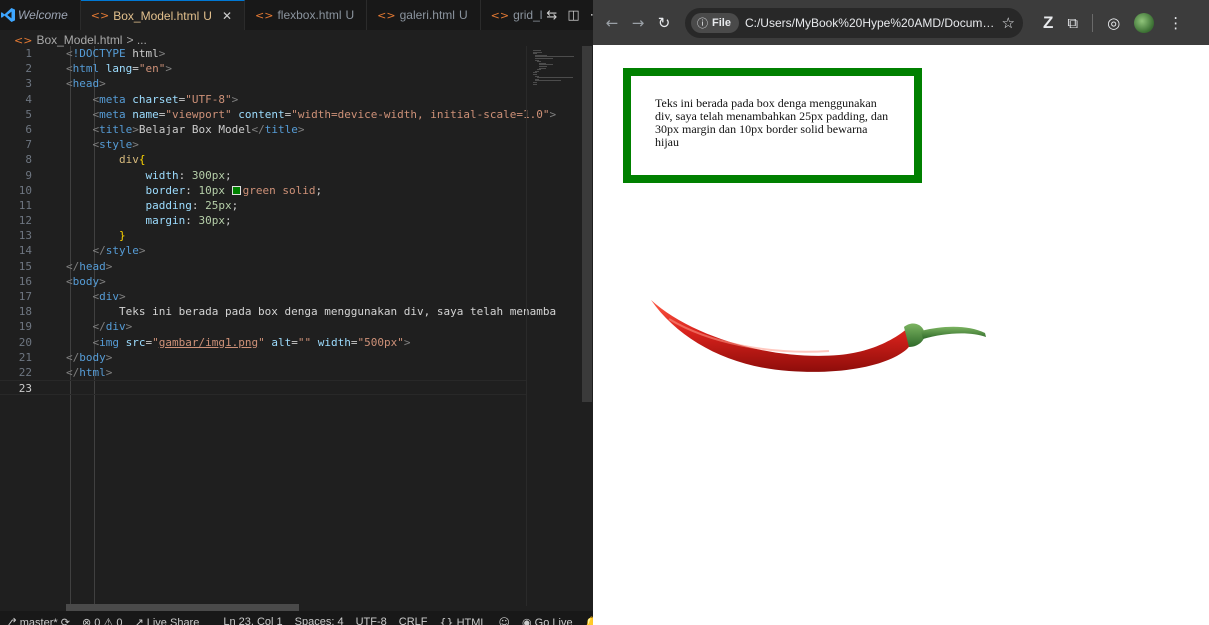 The image size is (1209, 625). Describe the element at coordinates (263, 99) in the screenshot. I see `code-line: 4 <meta charset="UTF-8">` at that location.